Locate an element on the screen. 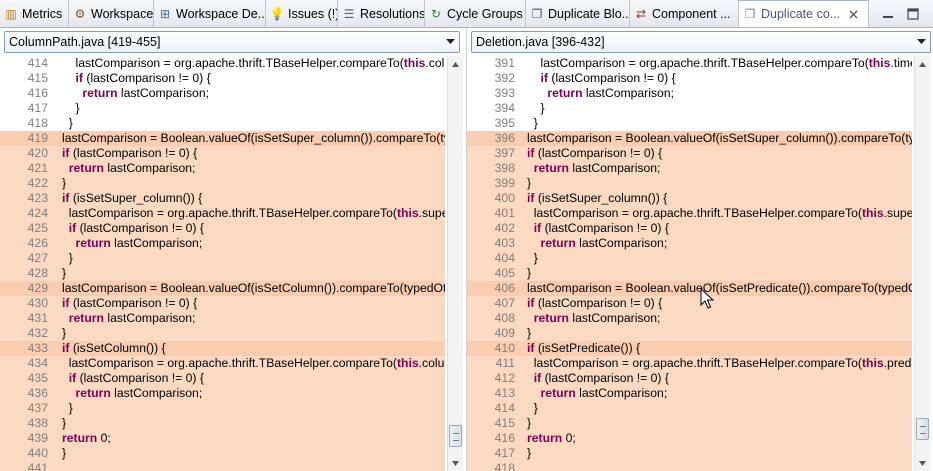  right-file-selector-label: Deletion.java [396-432] is located at coordinates (540, 42).